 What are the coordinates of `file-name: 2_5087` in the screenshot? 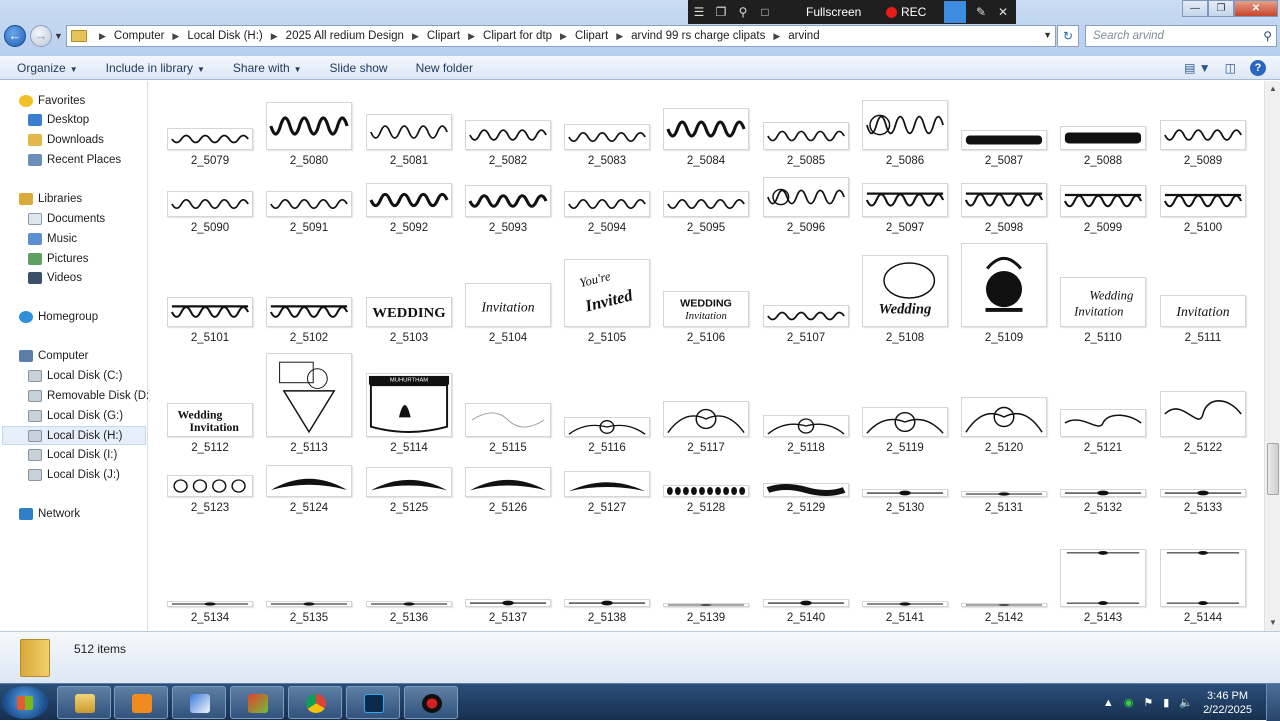 It's located at (1004, 161).